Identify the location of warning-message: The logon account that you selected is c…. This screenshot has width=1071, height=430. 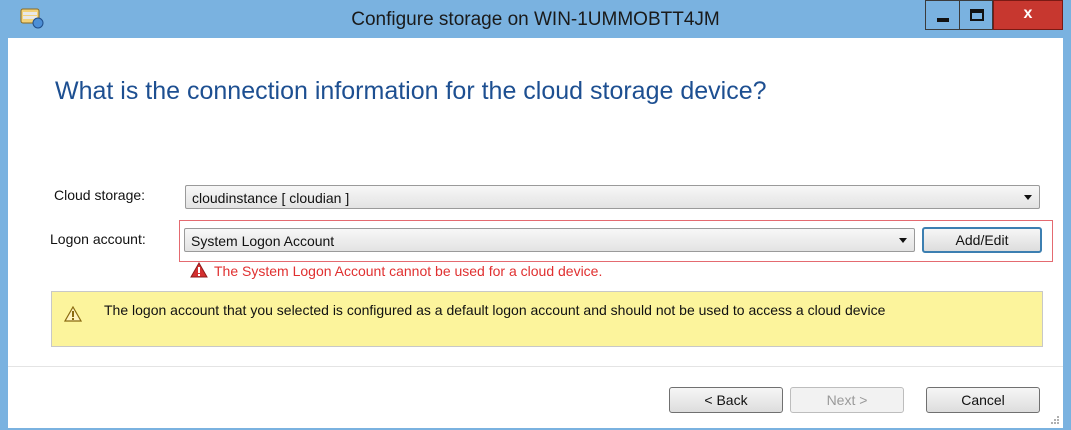
(495, 310).